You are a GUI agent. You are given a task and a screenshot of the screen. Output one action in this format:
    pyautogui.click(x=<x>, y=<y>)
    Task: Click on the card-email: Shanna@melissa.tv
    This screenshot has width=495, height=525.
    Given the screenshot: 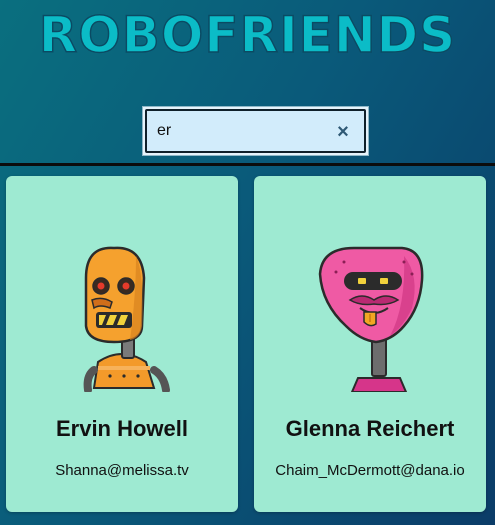 What is the action you would take?
    pyautogui.click(x=122, y=470)
    